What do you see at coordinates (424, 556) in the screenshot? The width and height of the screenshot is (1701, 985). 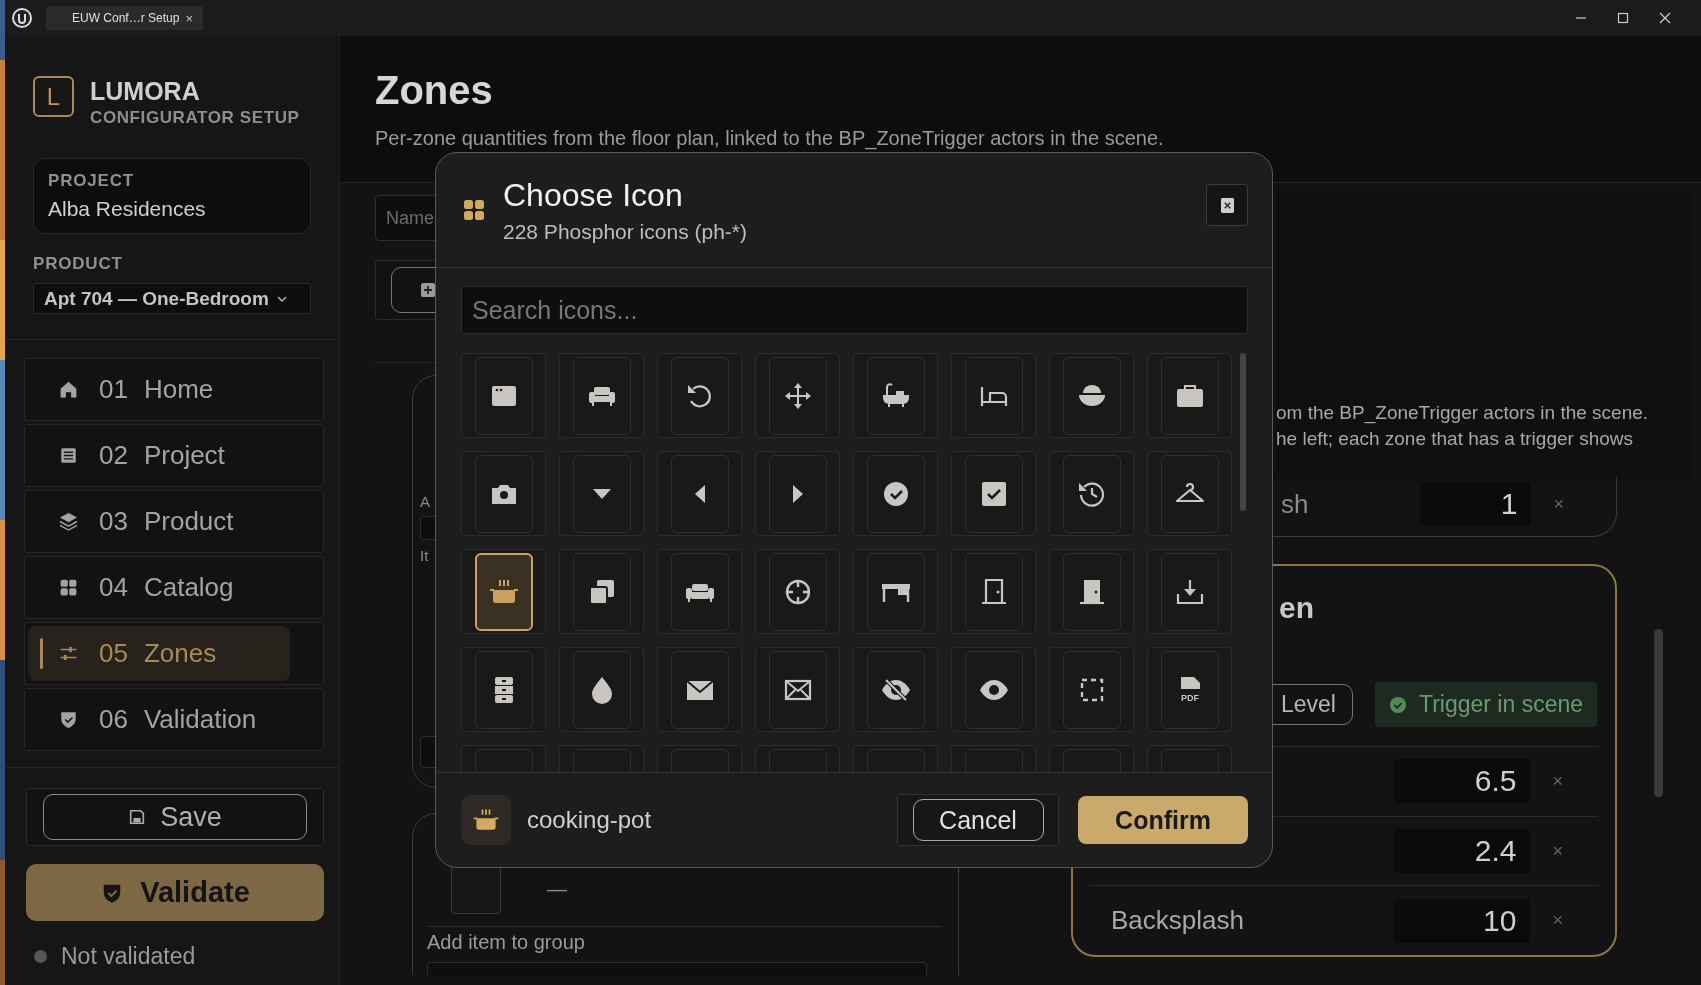 I see `section-label: It` at bounding box center [424, 556].